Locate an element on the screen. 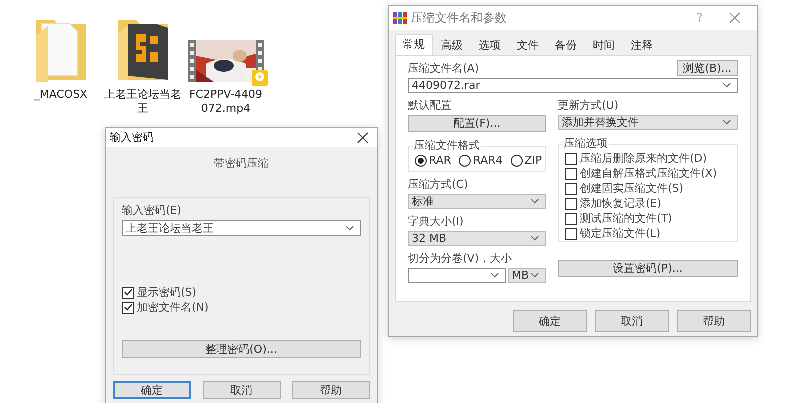 This screenshot has width=800, height=403. dictionary-dropdown: 32 MB is located at coordinates (477, 238).